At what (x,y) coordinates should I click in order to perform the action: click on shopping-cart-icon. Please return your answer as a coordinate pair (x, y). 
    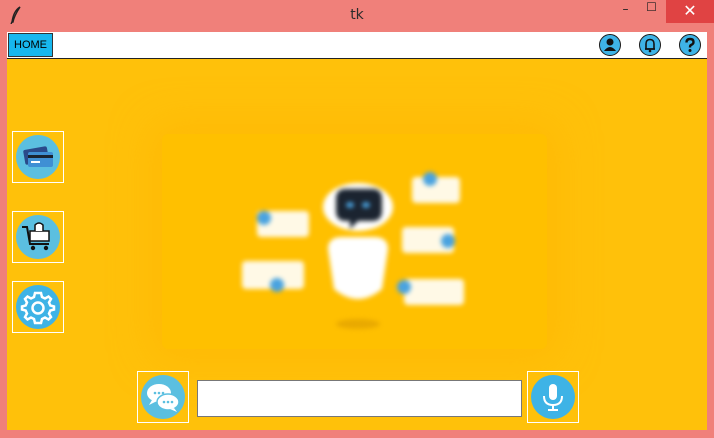
    Looking at the image, I should click on (38, 237).